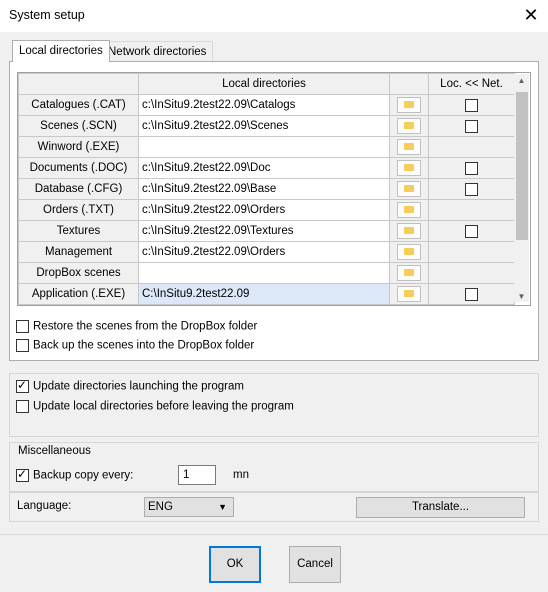  What do you see at coordinates (274, 563) in the screenshot?
I see `dialog-footer` at bounding box center [274, 563].